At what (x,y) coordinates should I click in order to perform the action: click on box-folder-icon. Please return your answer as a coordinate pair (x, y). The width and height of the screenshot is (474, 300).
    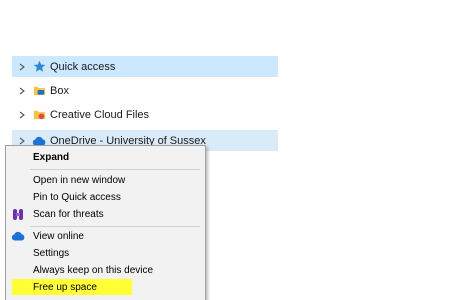
    Looking at the image, I should click on (39, 91).